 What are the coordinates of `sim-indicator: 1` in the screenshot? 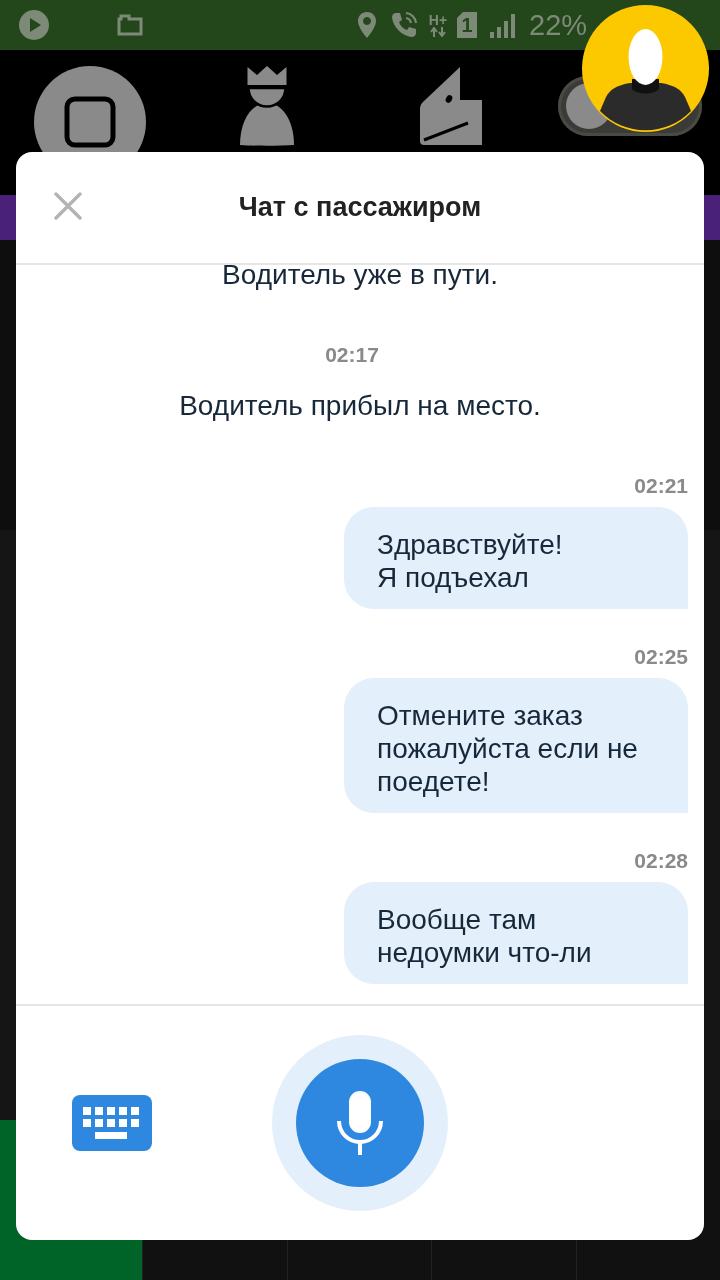 It's located at (467, 25).